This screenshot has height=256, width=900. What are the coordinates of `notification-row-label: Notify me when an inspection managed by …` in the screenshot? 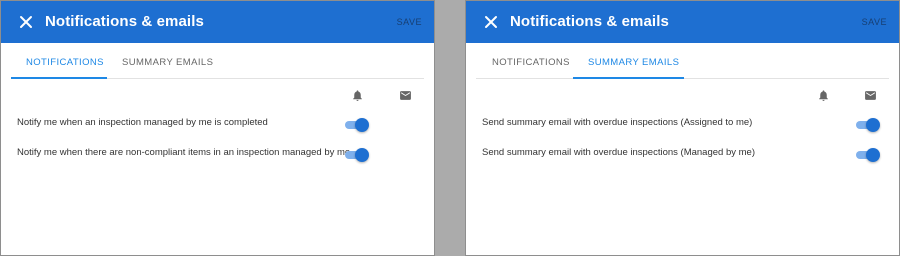 It's located at (142, 122).